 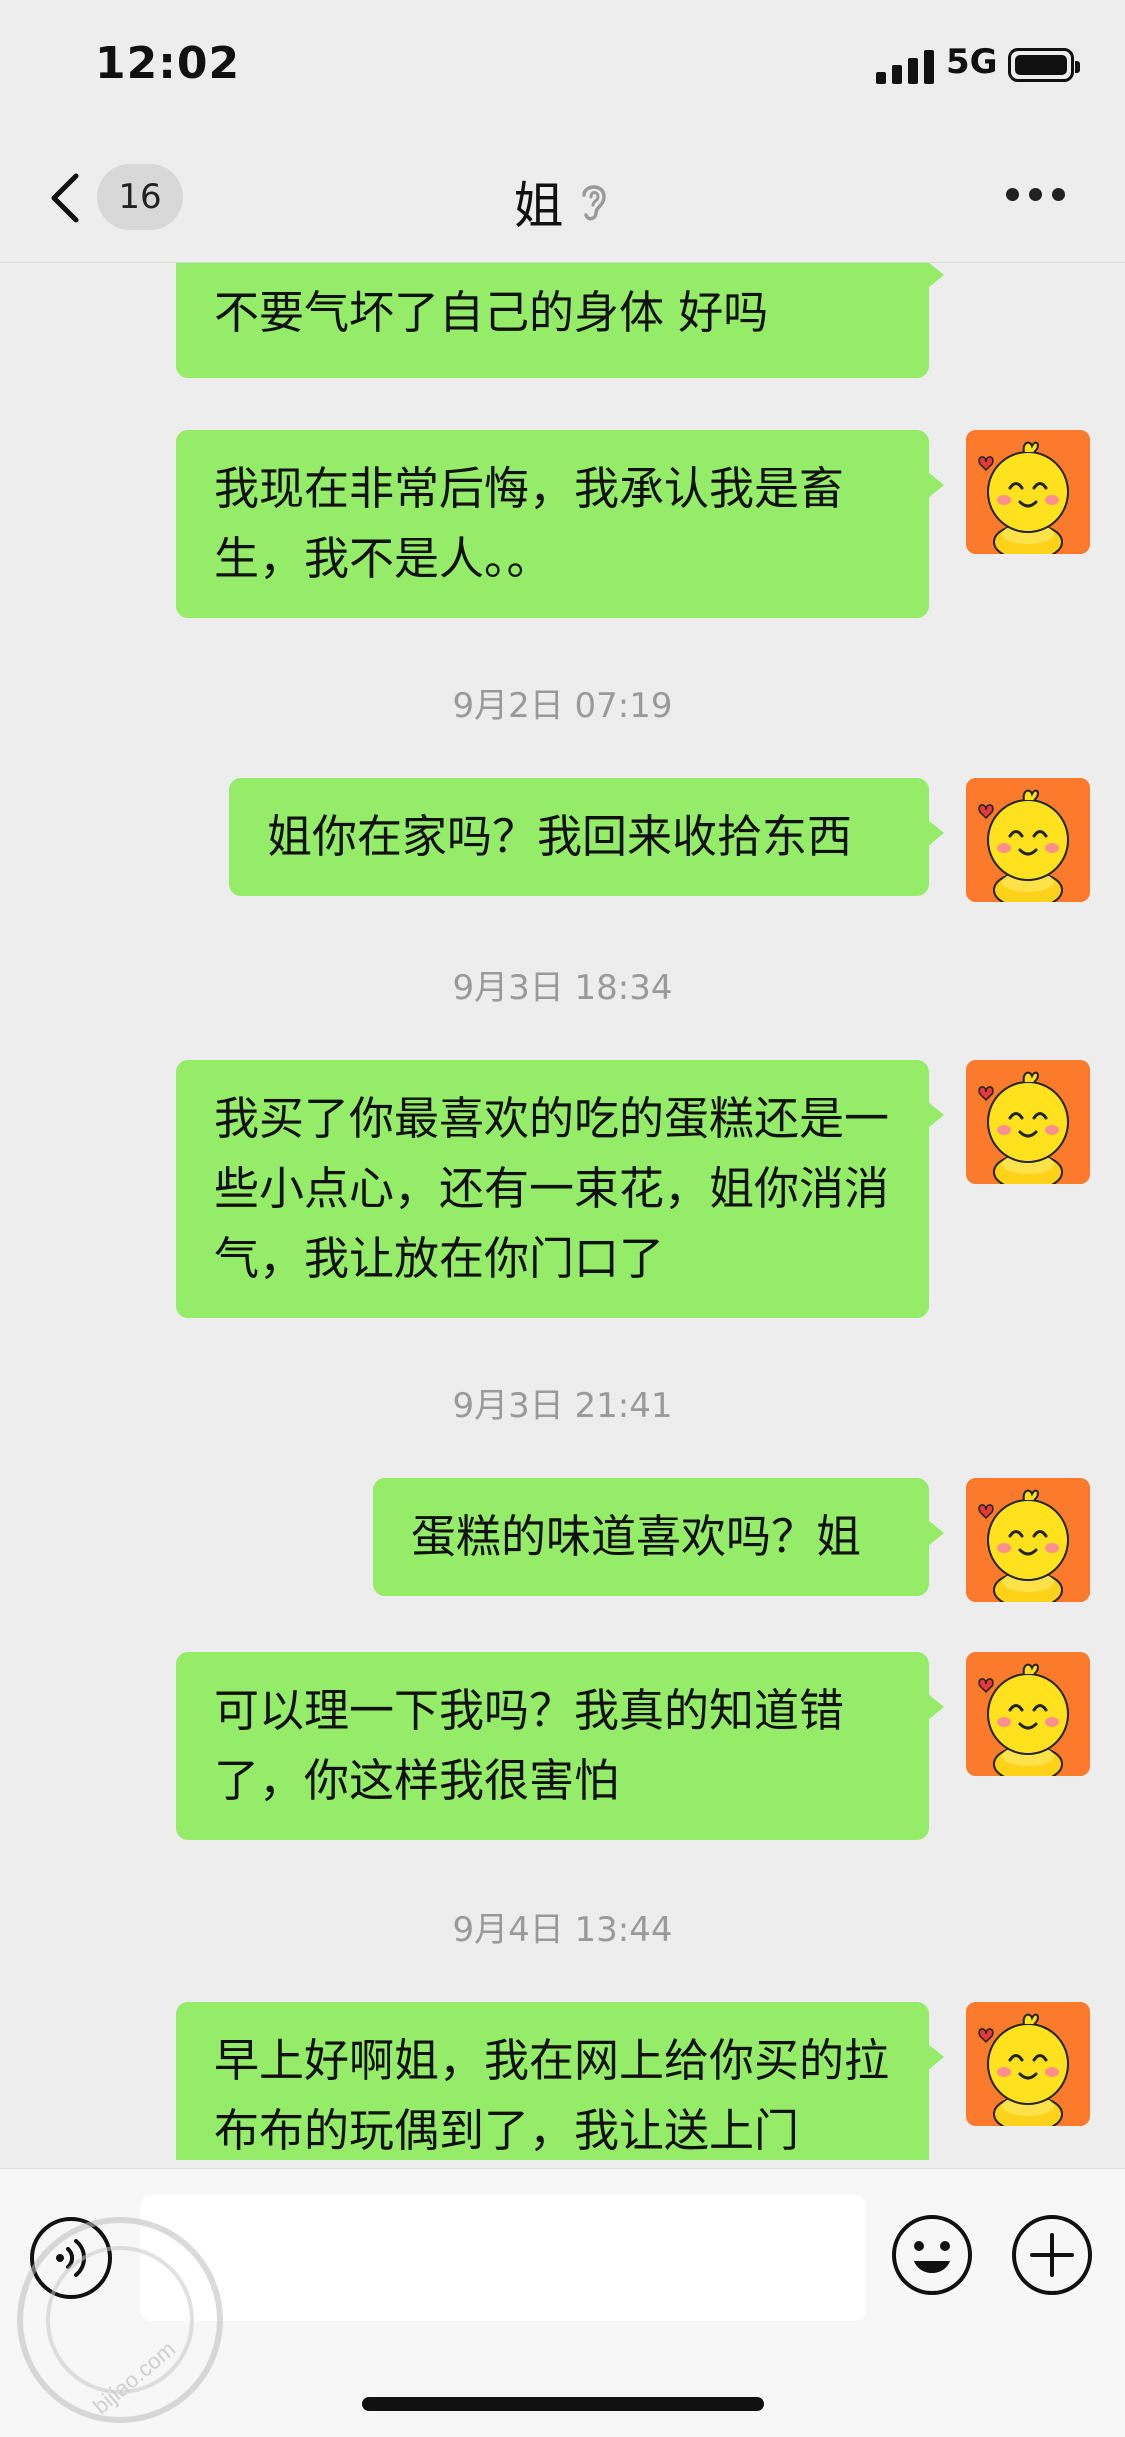 What do you see at coordinates (932, 2255) in the screenshot?
I see `emoji-icon` at bounding box center [932, 2255].